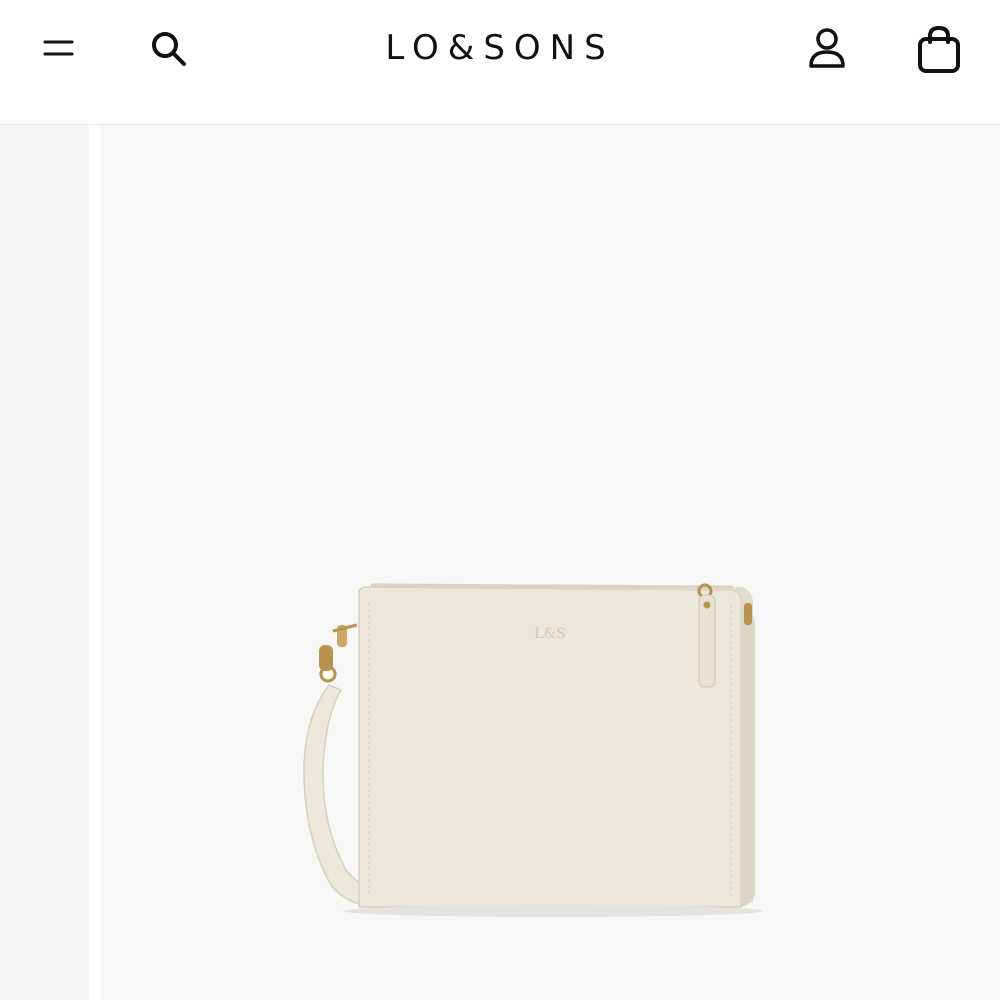 The height and width of the screenshot is (1000, 1000). Describe the element at coordinates (44, 562) in the screenshot. I see `previous-image-peek` at that location.